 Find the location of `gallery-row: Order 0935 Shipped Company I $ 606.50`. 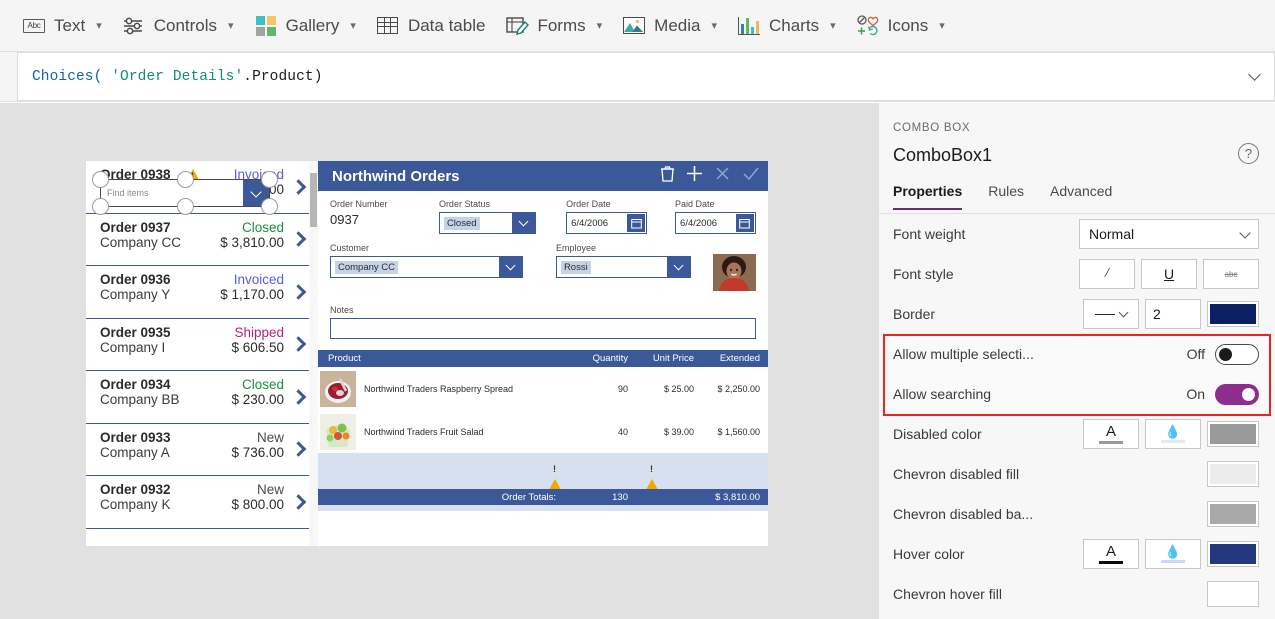

gallery-row: Order 0935 Shipped Company I $ 606.50 is located at coordinates (202, 344).